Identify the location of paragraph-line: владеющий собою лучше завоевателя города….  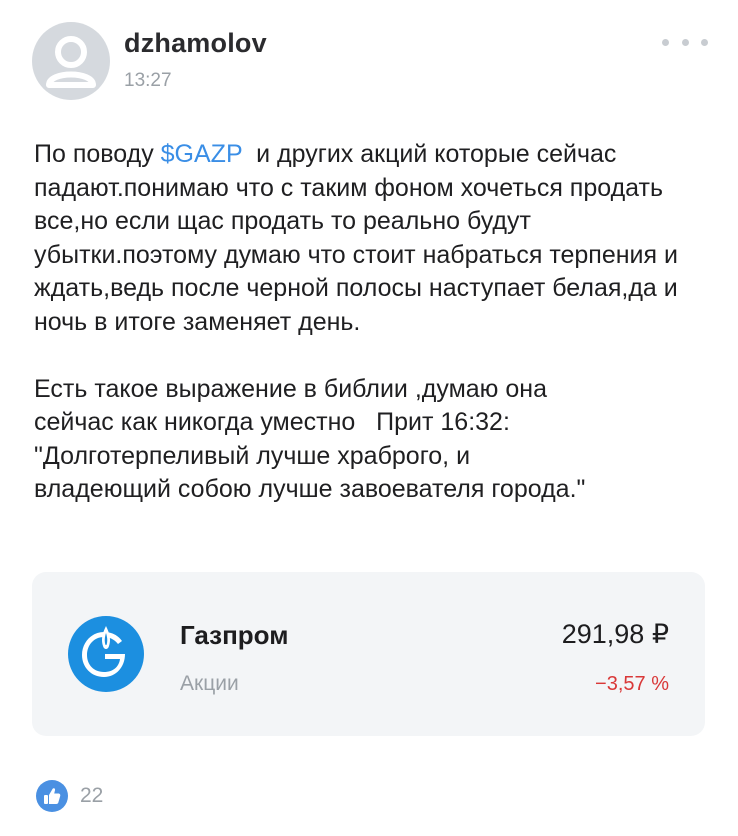
(310, 489).